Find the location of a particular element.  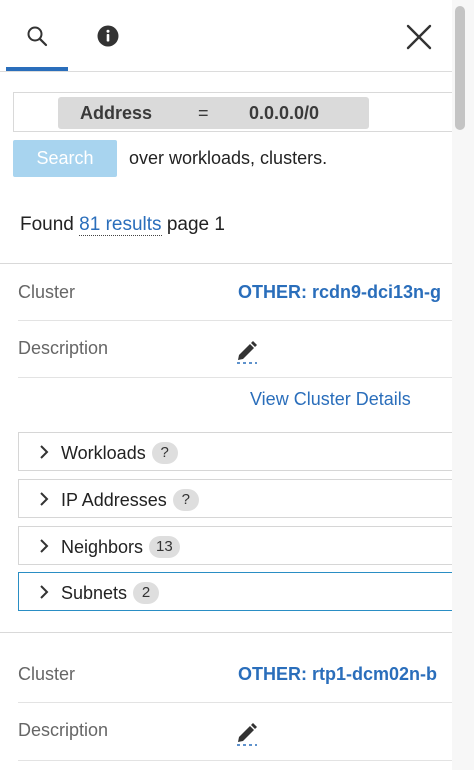

tab-info is located at coordinates (108, 36).